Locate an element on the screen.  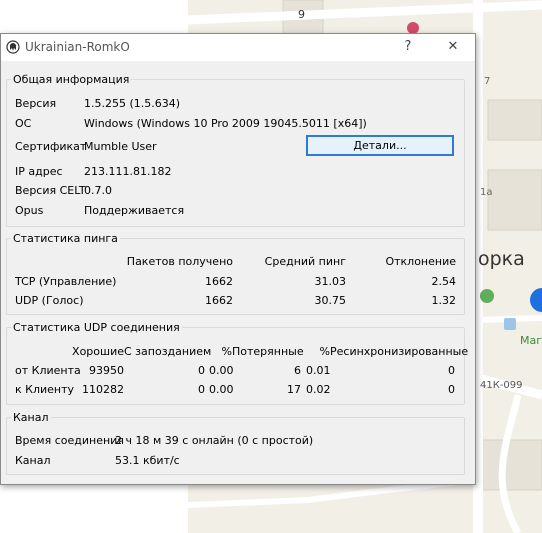
general-info-legend: Общая информация is located at coordinates (71, 79).